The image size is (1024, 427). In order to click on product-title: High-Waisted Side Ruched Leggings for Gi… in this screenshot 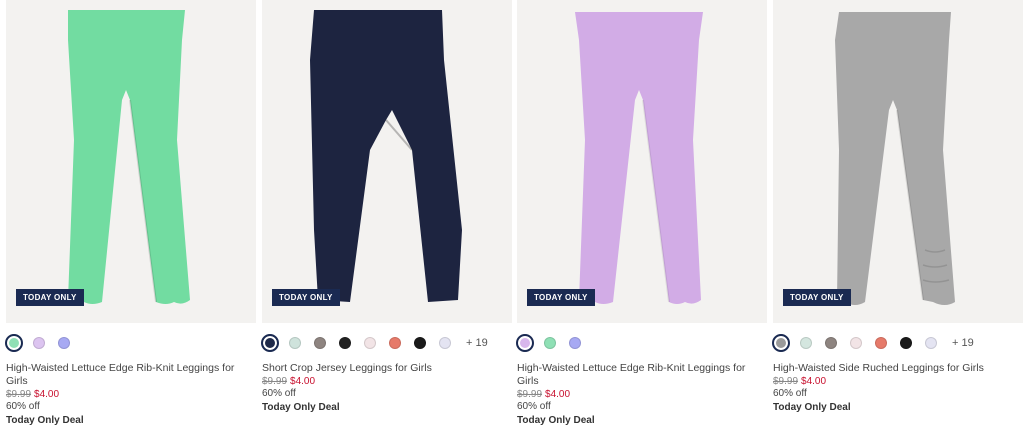, I will do `click(895, 368)`.